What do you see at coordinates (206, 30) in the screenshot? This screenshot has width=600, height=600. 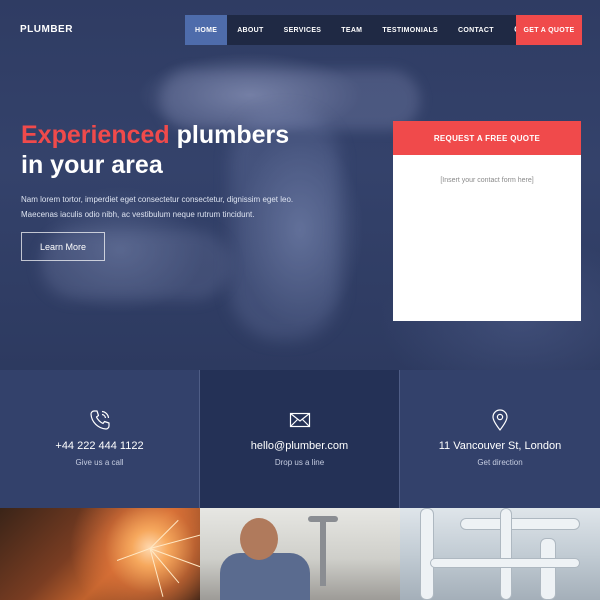 I see `nav-item-home: HOME` at bounding box center [206, 30].